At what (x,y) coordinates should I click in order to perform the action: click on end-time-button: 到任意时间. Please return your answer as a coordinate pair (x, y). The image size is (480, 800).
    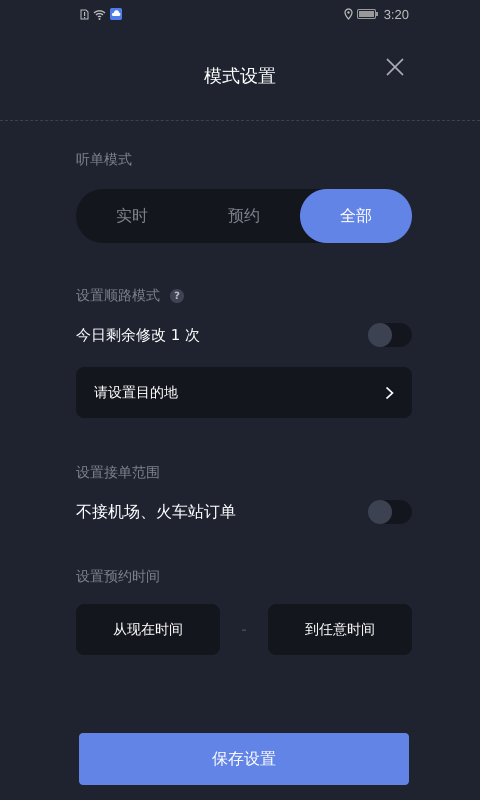
    Looking at the image, I should click on (340, 629).